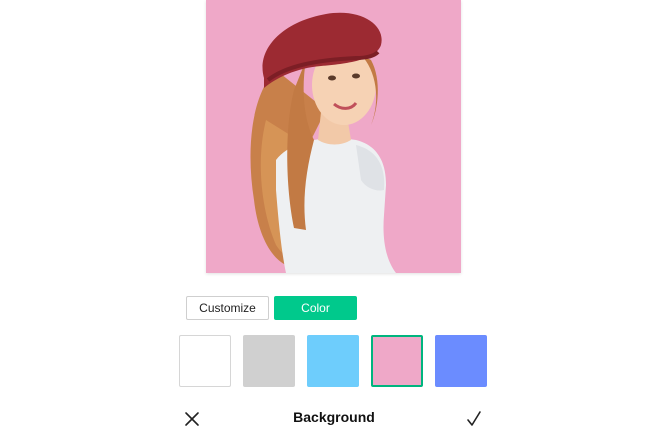  What do you see at coordinates (271, 308) in the screenshot?
I see `background-mode-toggle: Customize Color` at bounding box center [271, 308].